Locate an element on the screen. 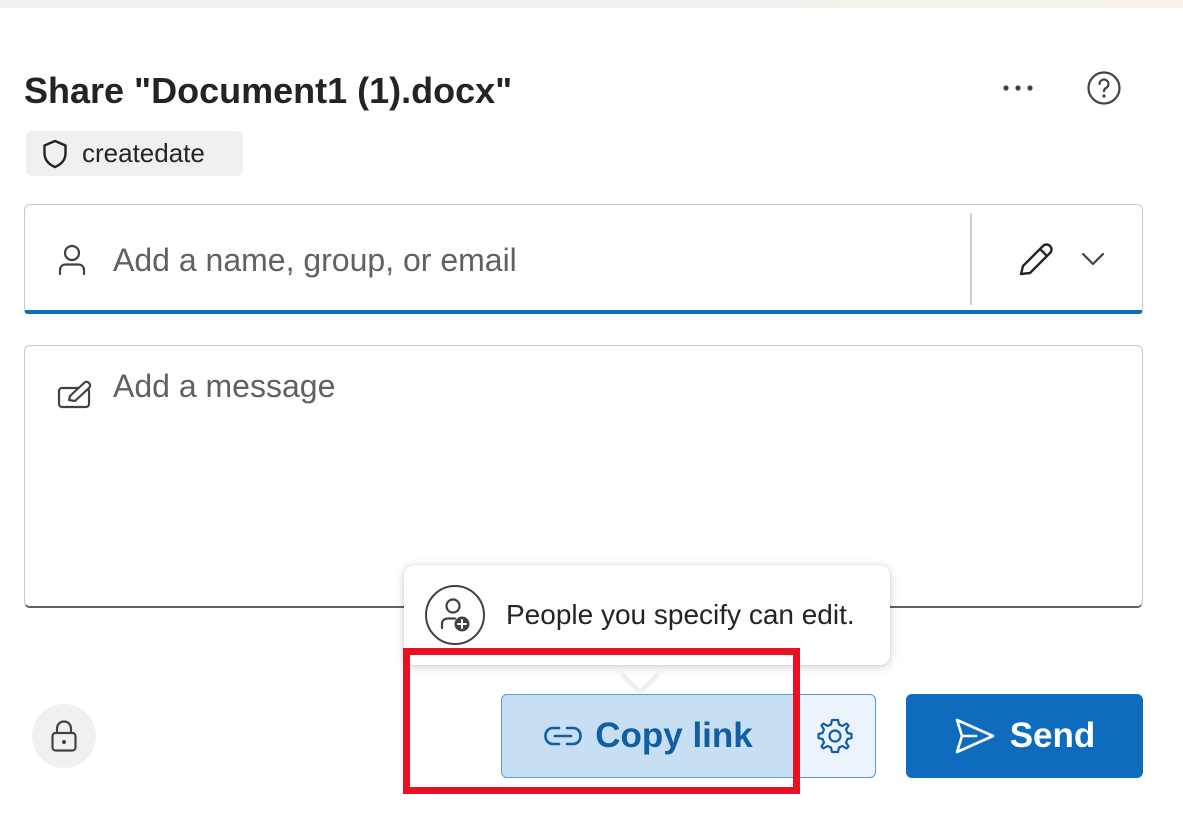 This screenshot has height=826, width=1183. help-button is located at coordinates (1104, 88).